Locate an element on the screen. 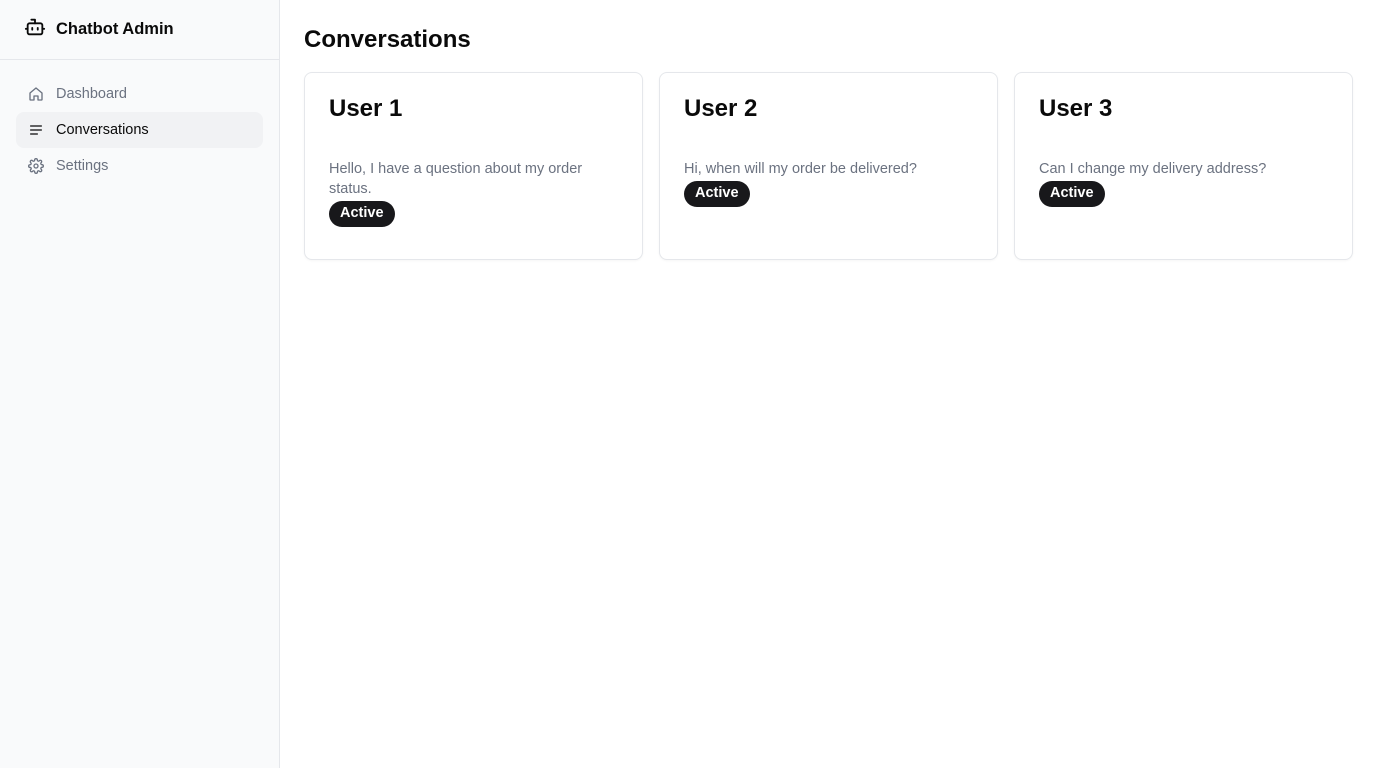 The width and height of the screenshot is (1376, 768). sidebar-item-conversations: Conversations is located at coordinates (139, 130).